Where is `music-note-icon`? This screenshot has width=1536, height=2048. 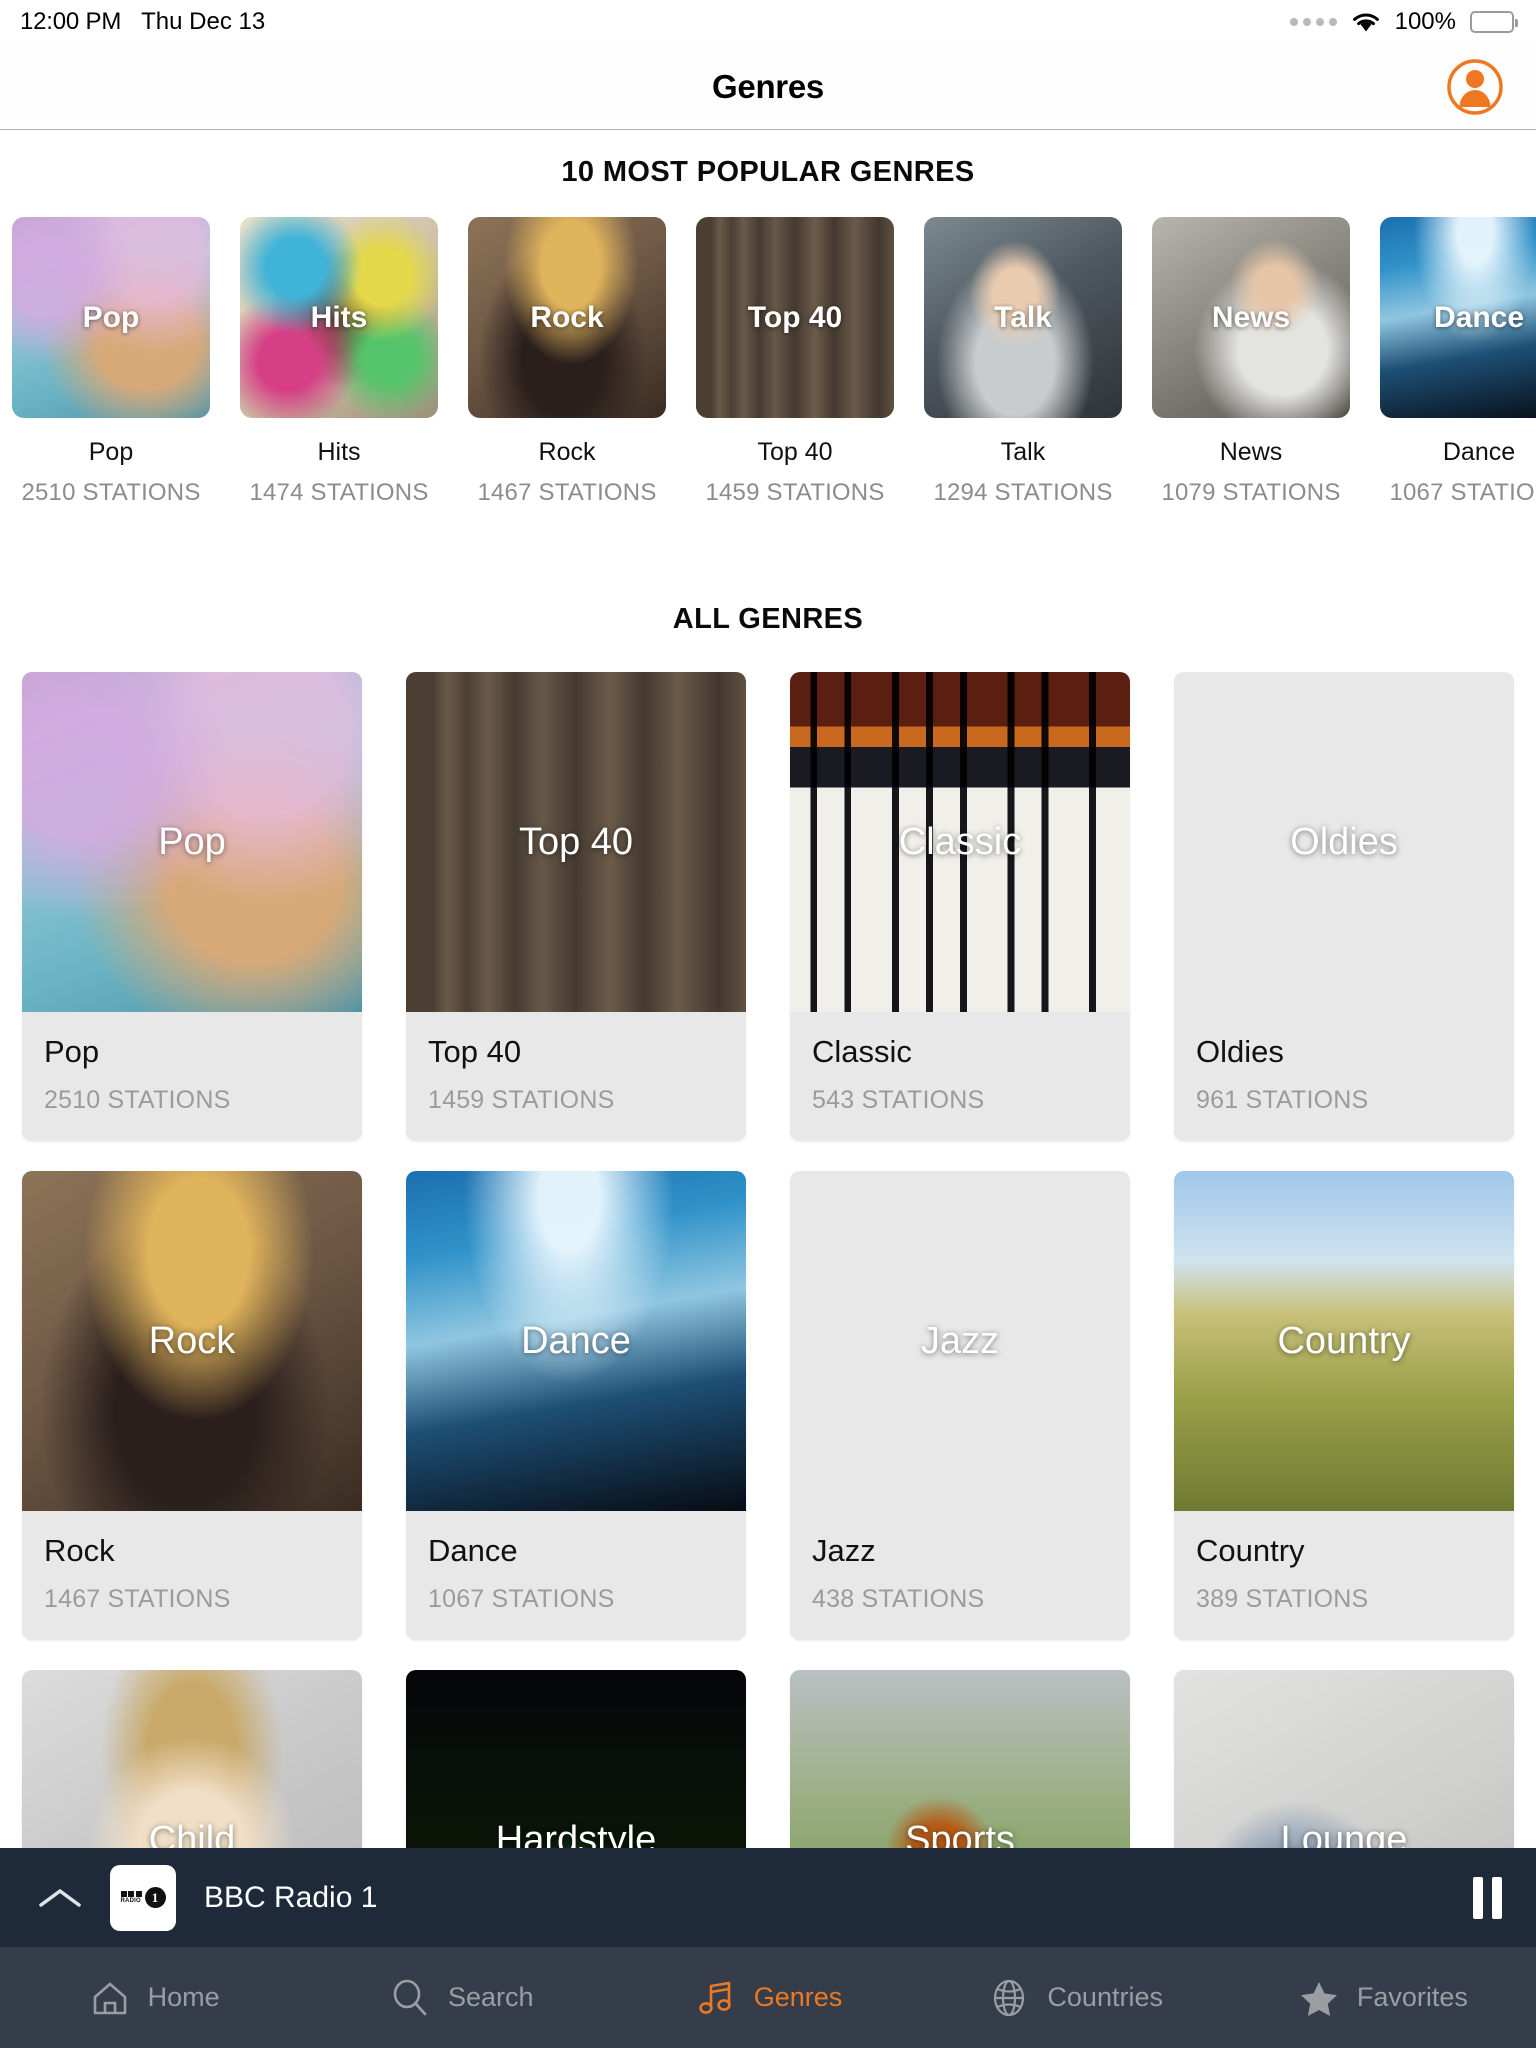 music-note-icon is located at coordinates (716, 1998).